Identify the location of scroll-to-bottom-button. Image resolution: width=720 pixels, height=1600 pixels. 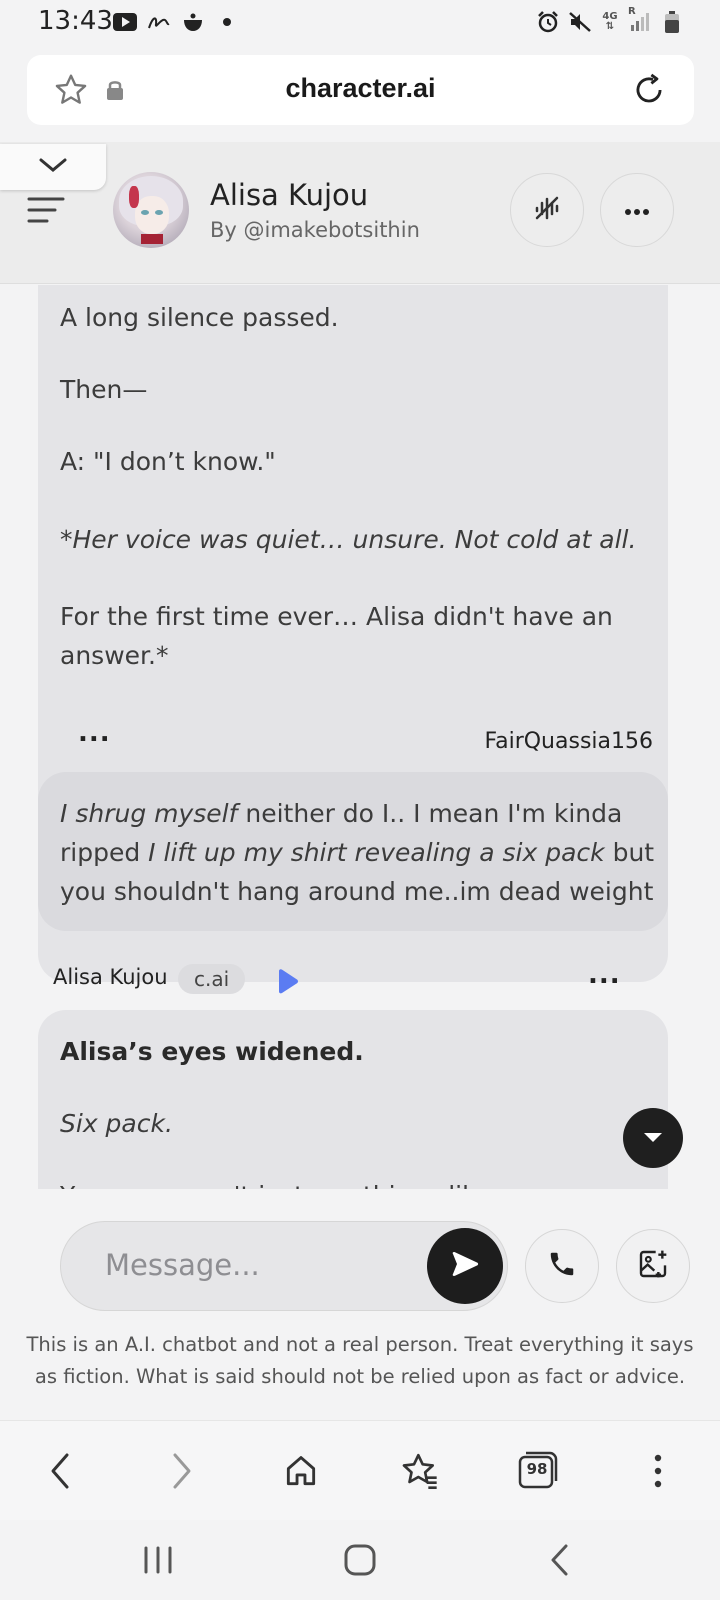
(653, 1138).